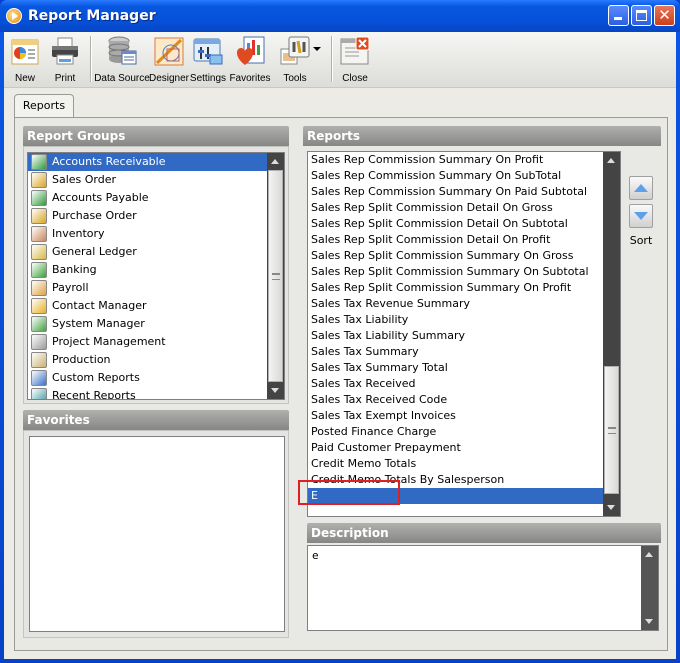 The width and height of the screenshot is (680, 663). What do you see at coordinates (208, 51) in the screenshot?
I see `settings-icon` at bounding box center [208, 51].